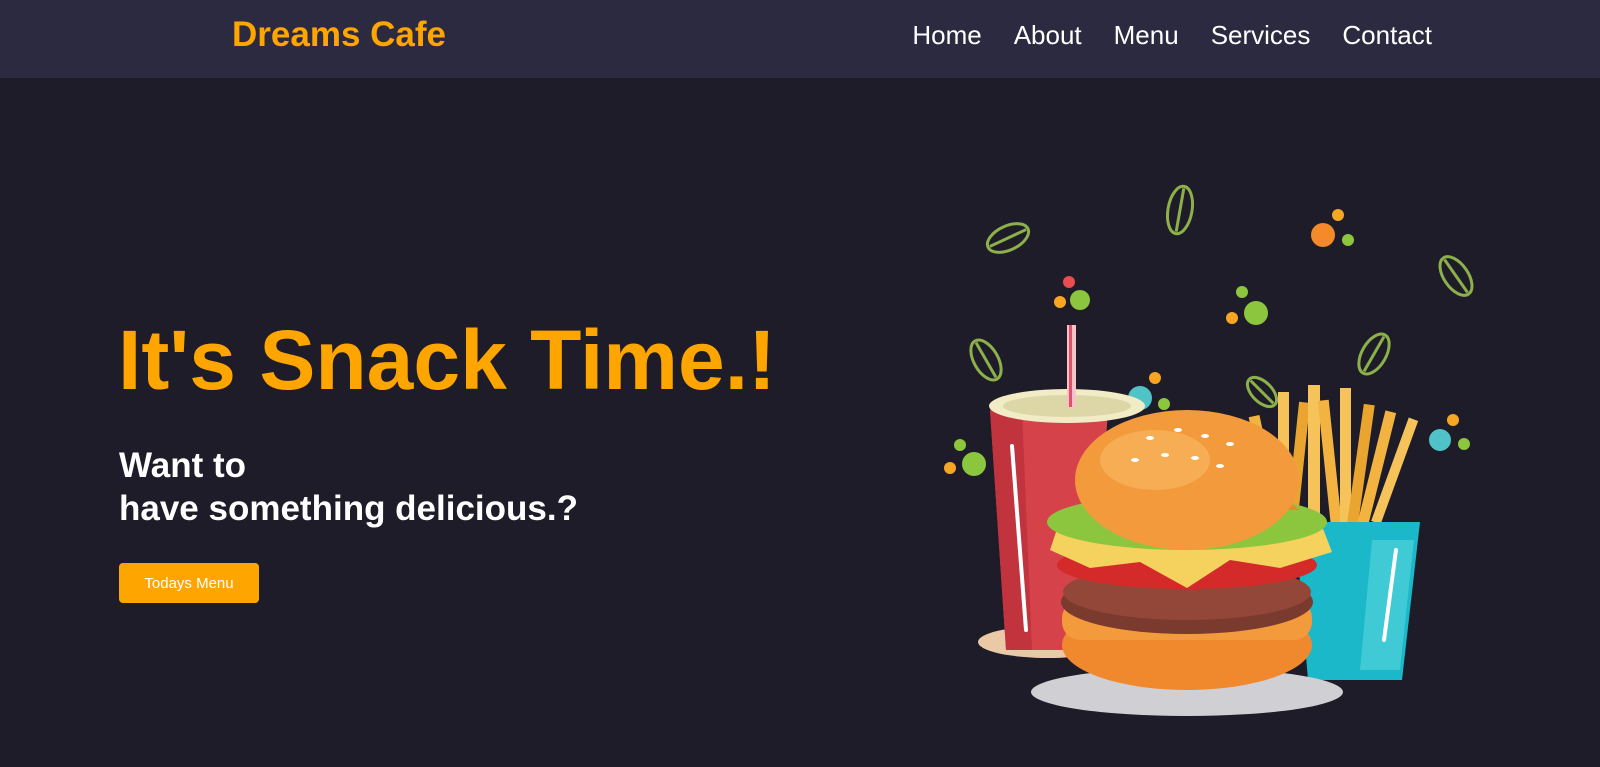 Image resolution: width=1600 pixels, height=767 pixels. I want to click on hero-subtitle-line1: Want to, so click(182, 465).